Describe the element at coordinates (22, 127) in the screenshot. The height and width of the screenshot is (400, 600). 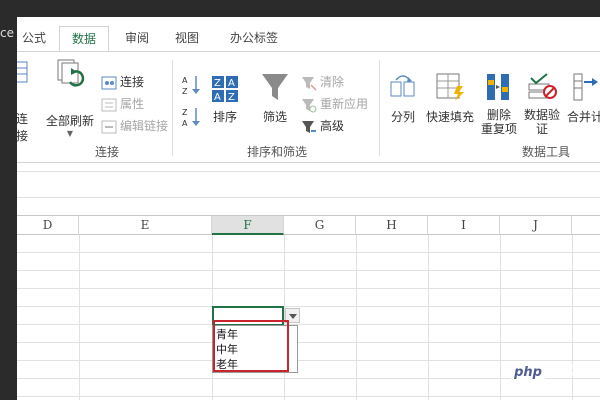
I see `existing-connections-label: 连接` at that location.